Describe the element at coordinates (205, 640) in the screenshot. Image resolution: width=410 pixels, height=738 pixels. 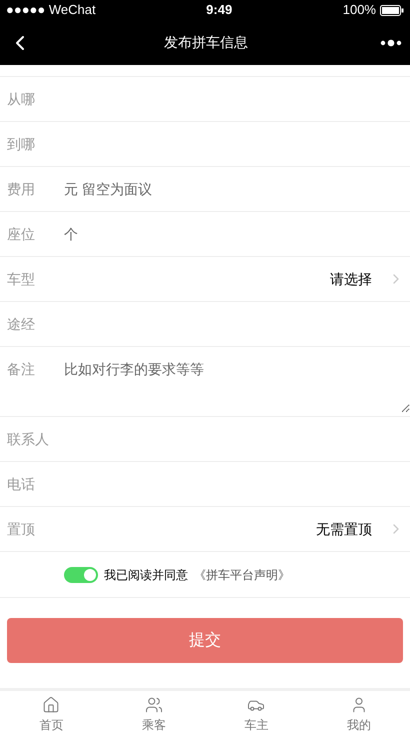
I see `submit-button: 提交` at that location.